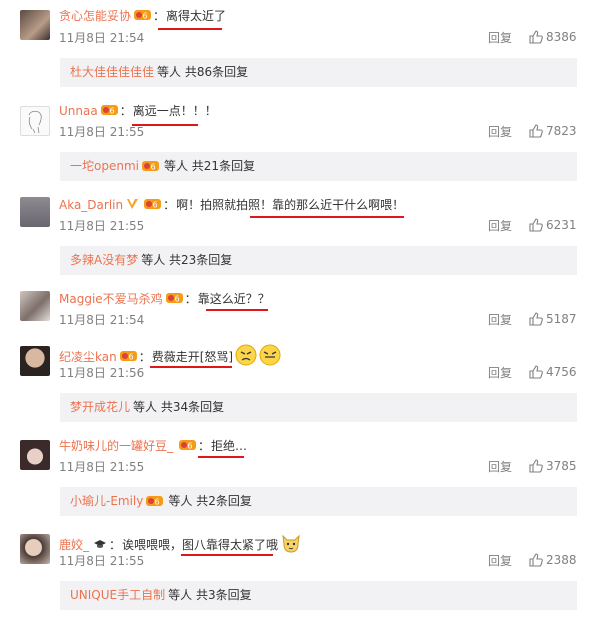 This screenshot has width=594, height=621. Describe the element at coordinates (561, 37) in the screenshot. I see `like-count: 8386` at that location.